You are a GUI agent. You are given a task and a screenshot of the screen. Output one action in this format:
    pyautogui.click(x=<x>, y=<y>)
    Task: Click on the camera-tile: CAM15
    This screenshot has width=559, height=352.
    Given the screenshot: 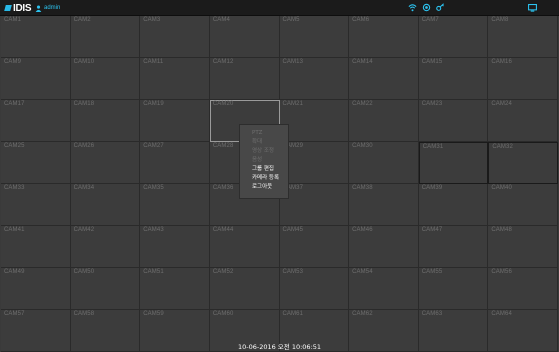 What is the action you would take?
    pyautogui.click(x=453, y=79)
    